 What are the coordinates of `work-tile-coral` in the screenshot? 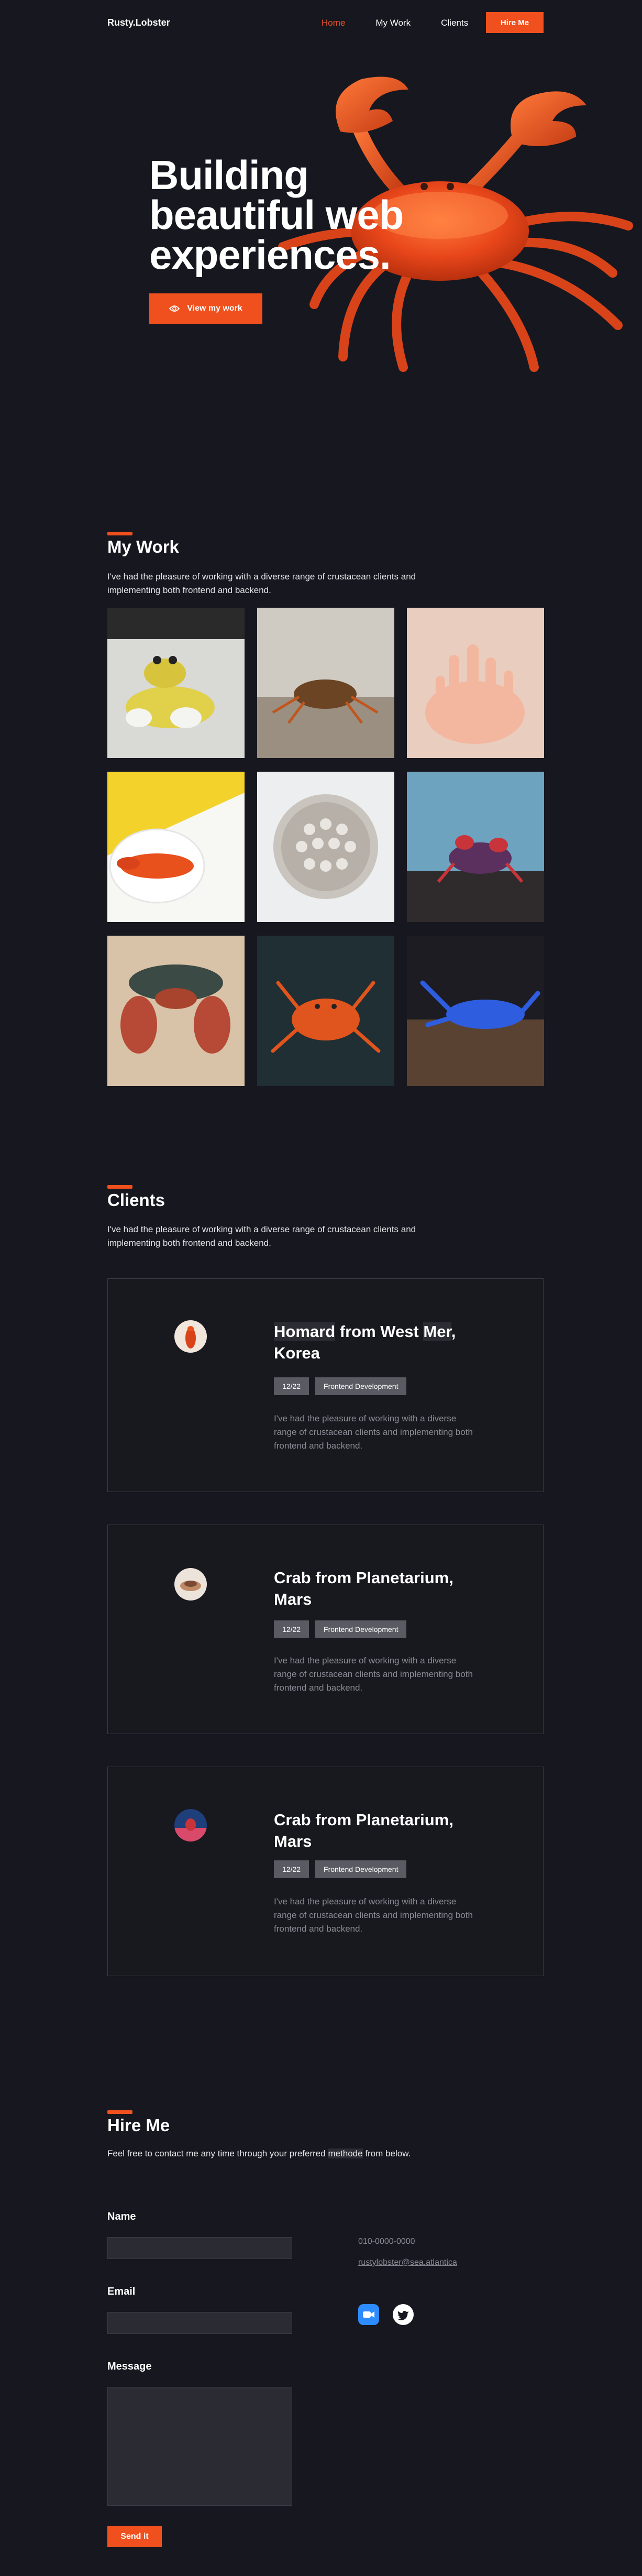 It's located at (475, 683).